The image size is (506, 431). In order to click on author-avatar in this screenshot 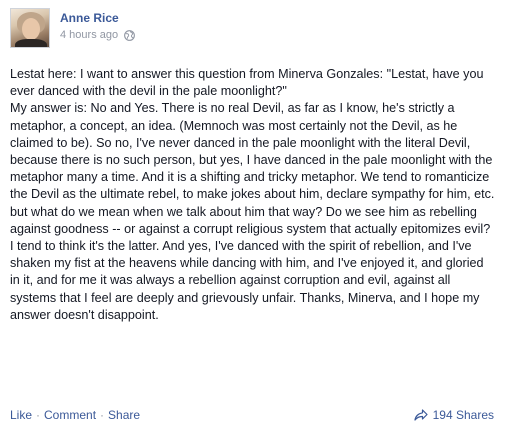, I will do `click(30, 28)`.